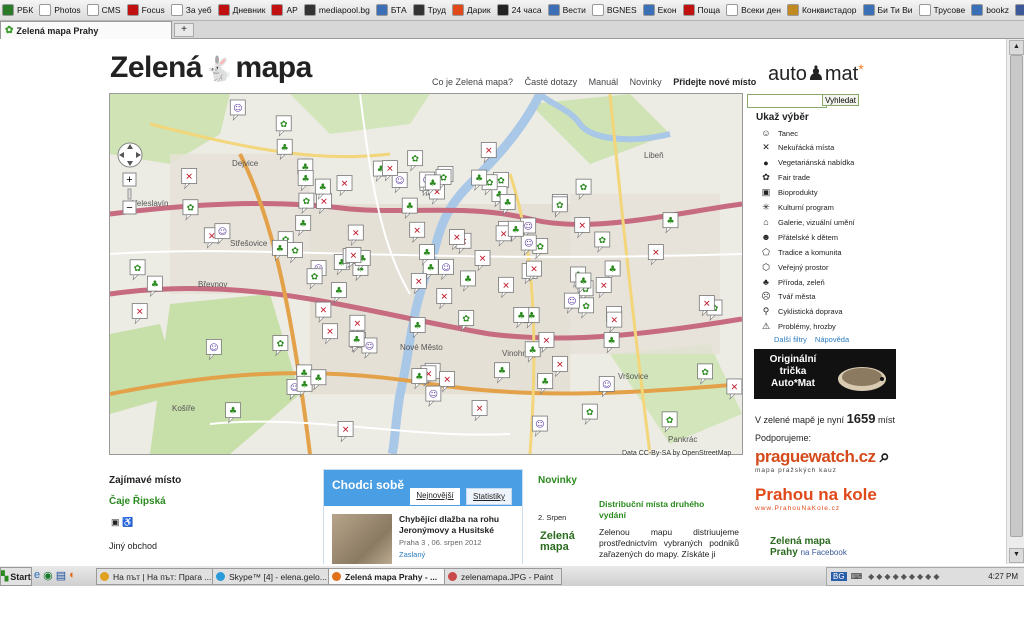  What do you see at coordinates (153, 10) in the screenshot?
I see `bookmark-label: Focus` at bounding box center [153, 10].